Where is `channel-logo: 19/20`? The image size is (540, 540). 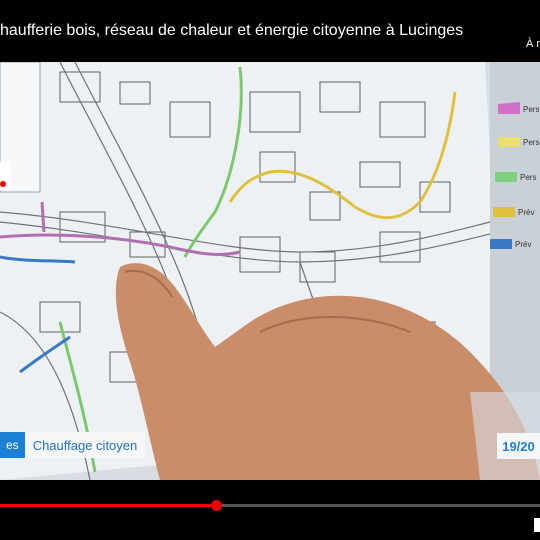 channel-logo: 19/20 is located at coordinates (518, 446).